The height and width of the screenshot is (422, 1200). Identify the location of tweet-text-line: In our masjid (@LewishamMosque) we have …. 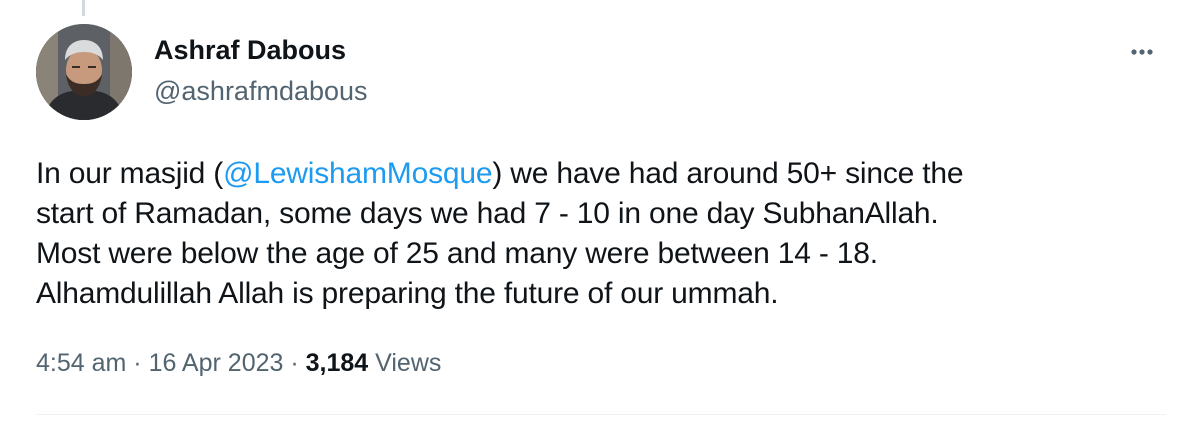
(601, 174).